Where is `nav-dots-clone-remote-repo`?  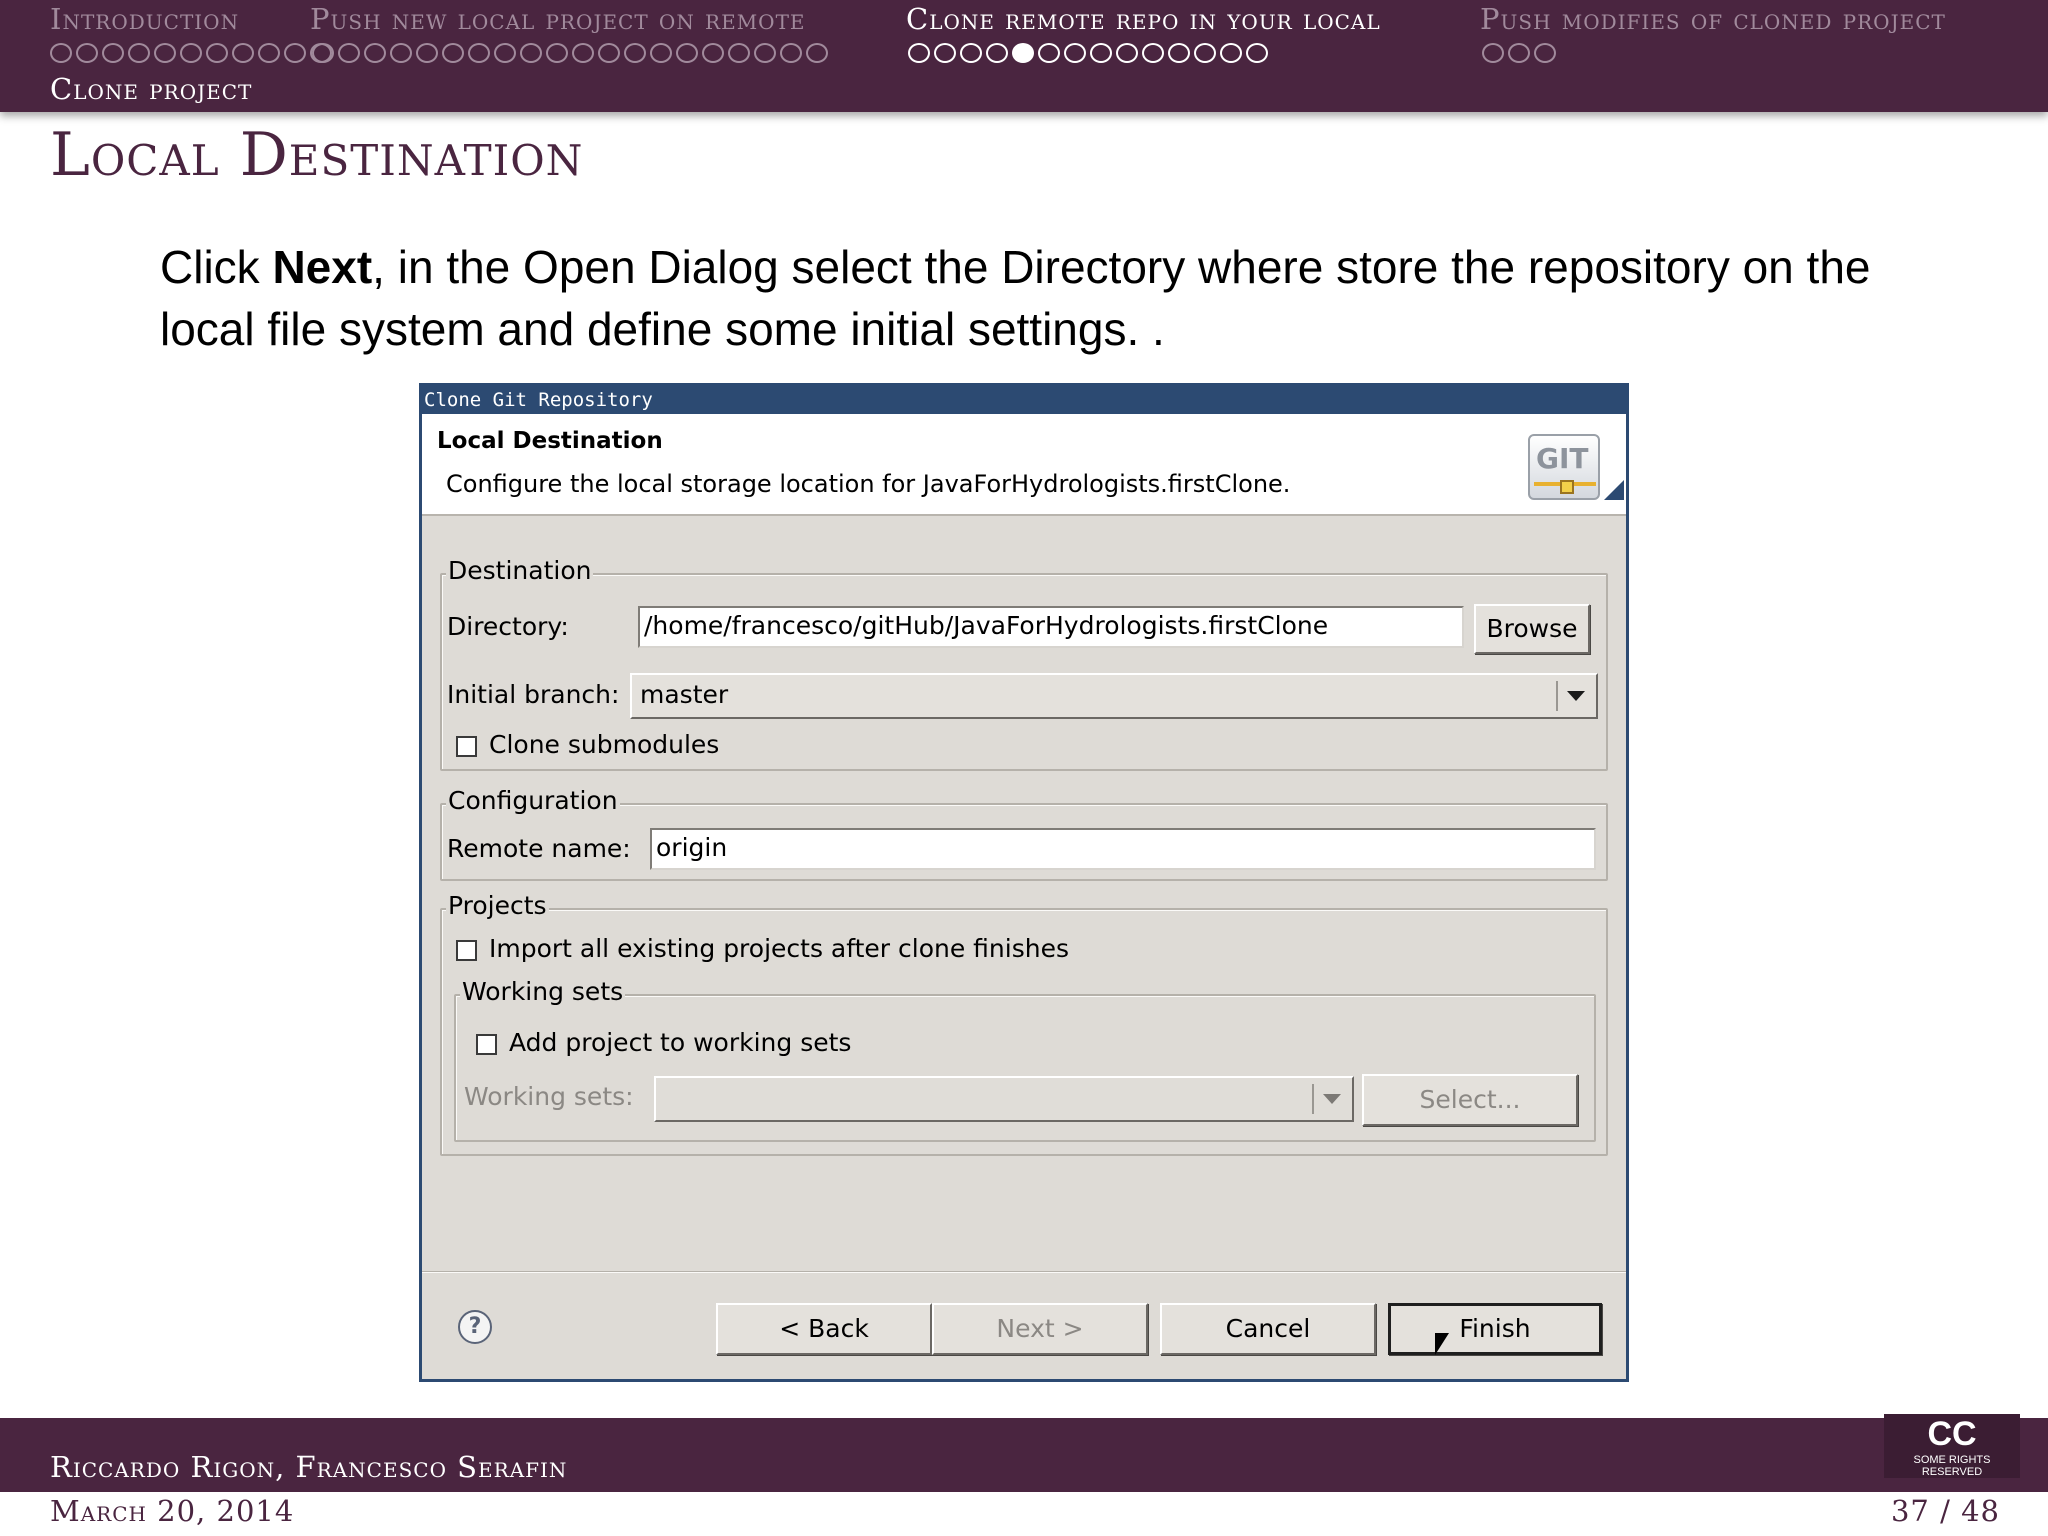
nav-dots-clone-remote-repo is located at coordinates (1088, 53).